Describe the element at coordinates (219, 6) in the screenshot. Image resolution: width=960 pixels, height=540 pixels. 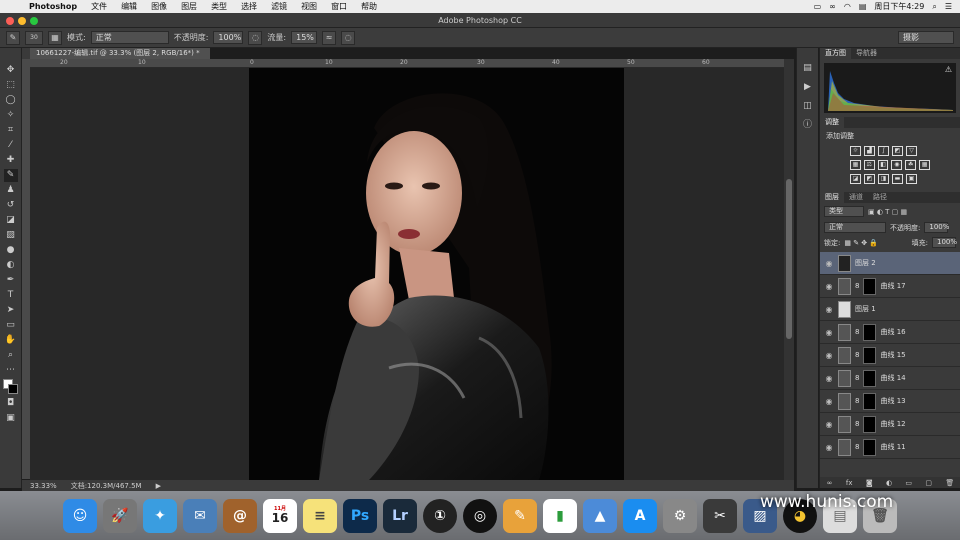
I see `menu-type: 类型` at that location.